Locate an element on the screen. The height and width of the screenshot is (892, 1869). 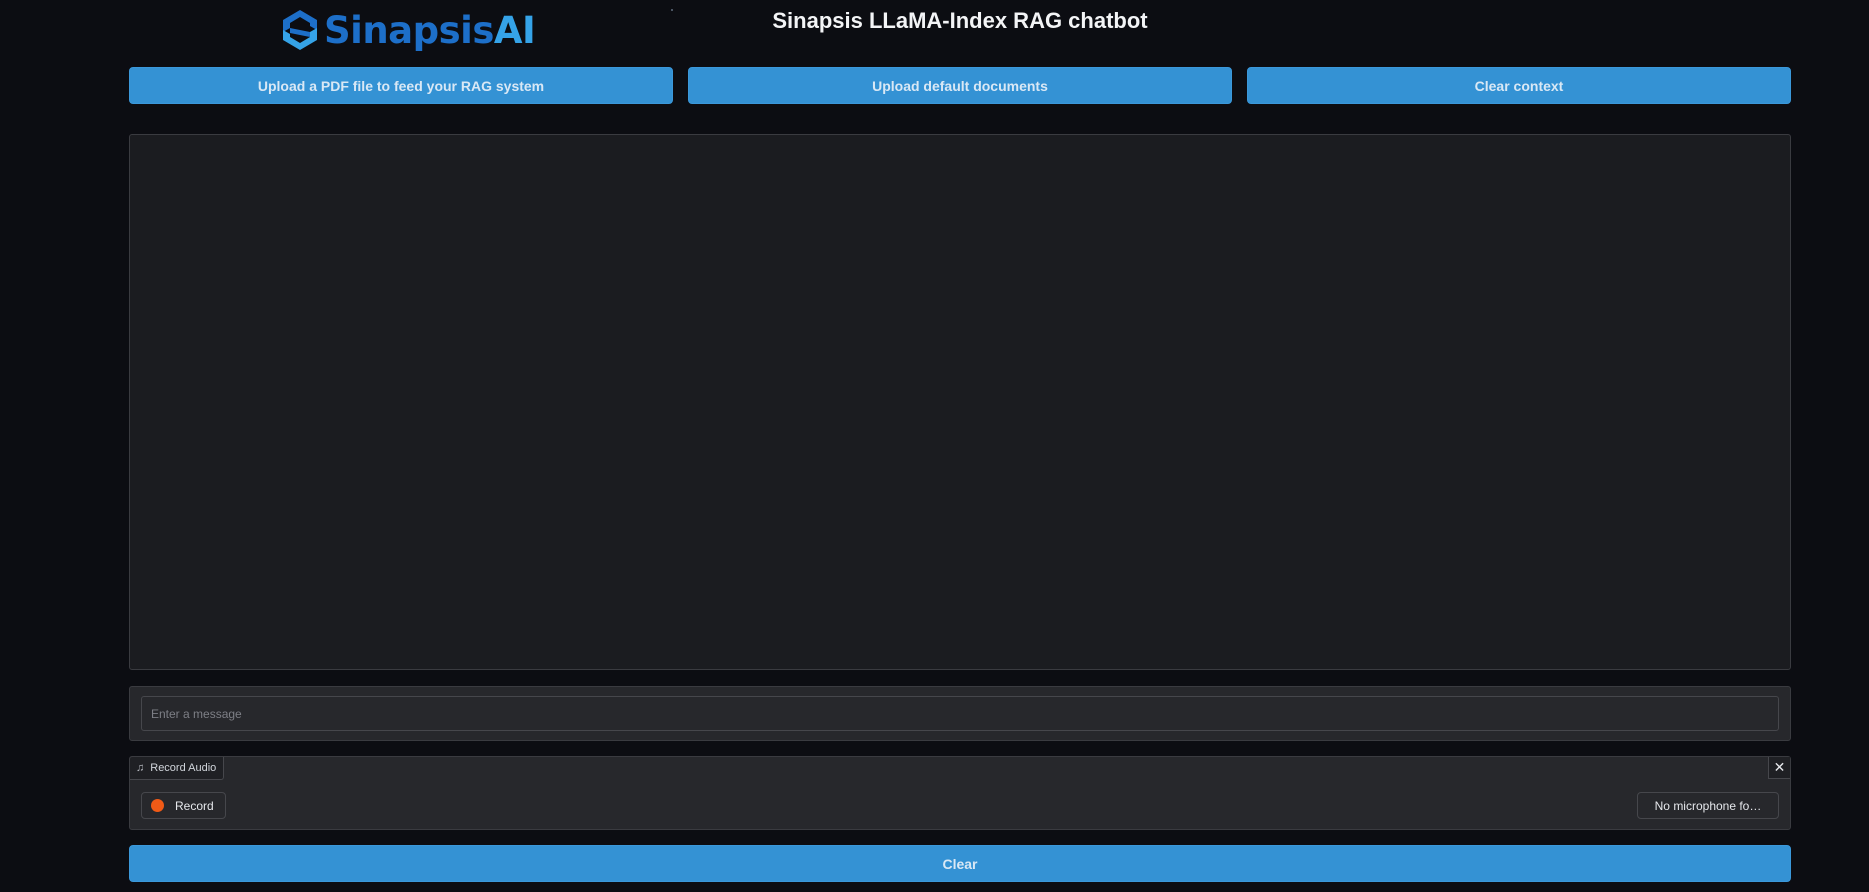
message-input is located at coordinates (960, 713).